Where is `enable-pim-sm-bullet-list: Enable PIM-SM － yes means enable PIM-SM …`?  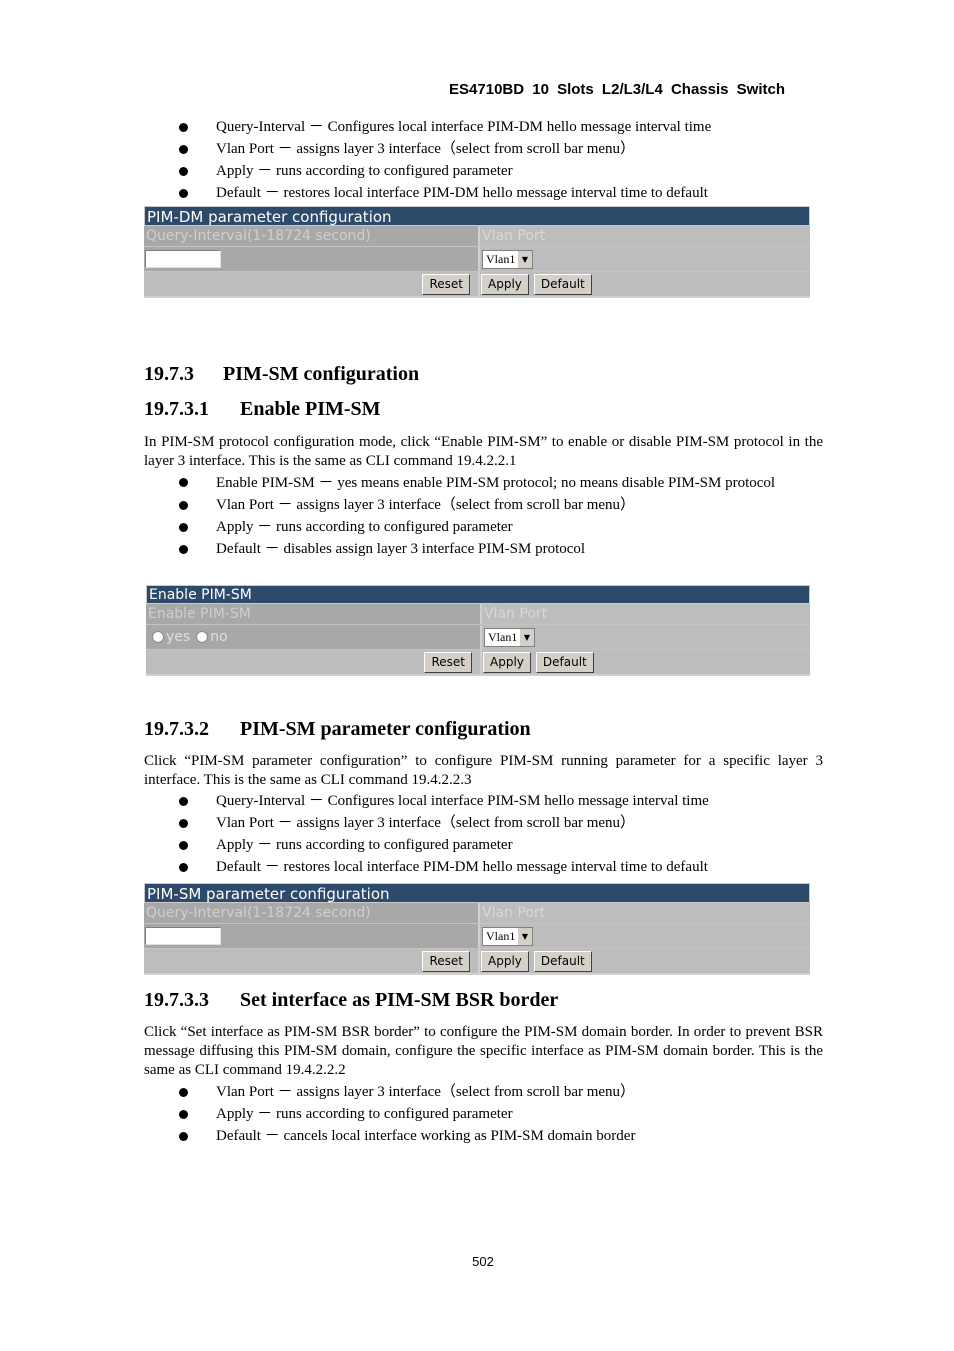 enable-pim-sm-bullet-list: Enable PIM-SM － yes means enable PIM-SM … is located at coordinates (484, 516).